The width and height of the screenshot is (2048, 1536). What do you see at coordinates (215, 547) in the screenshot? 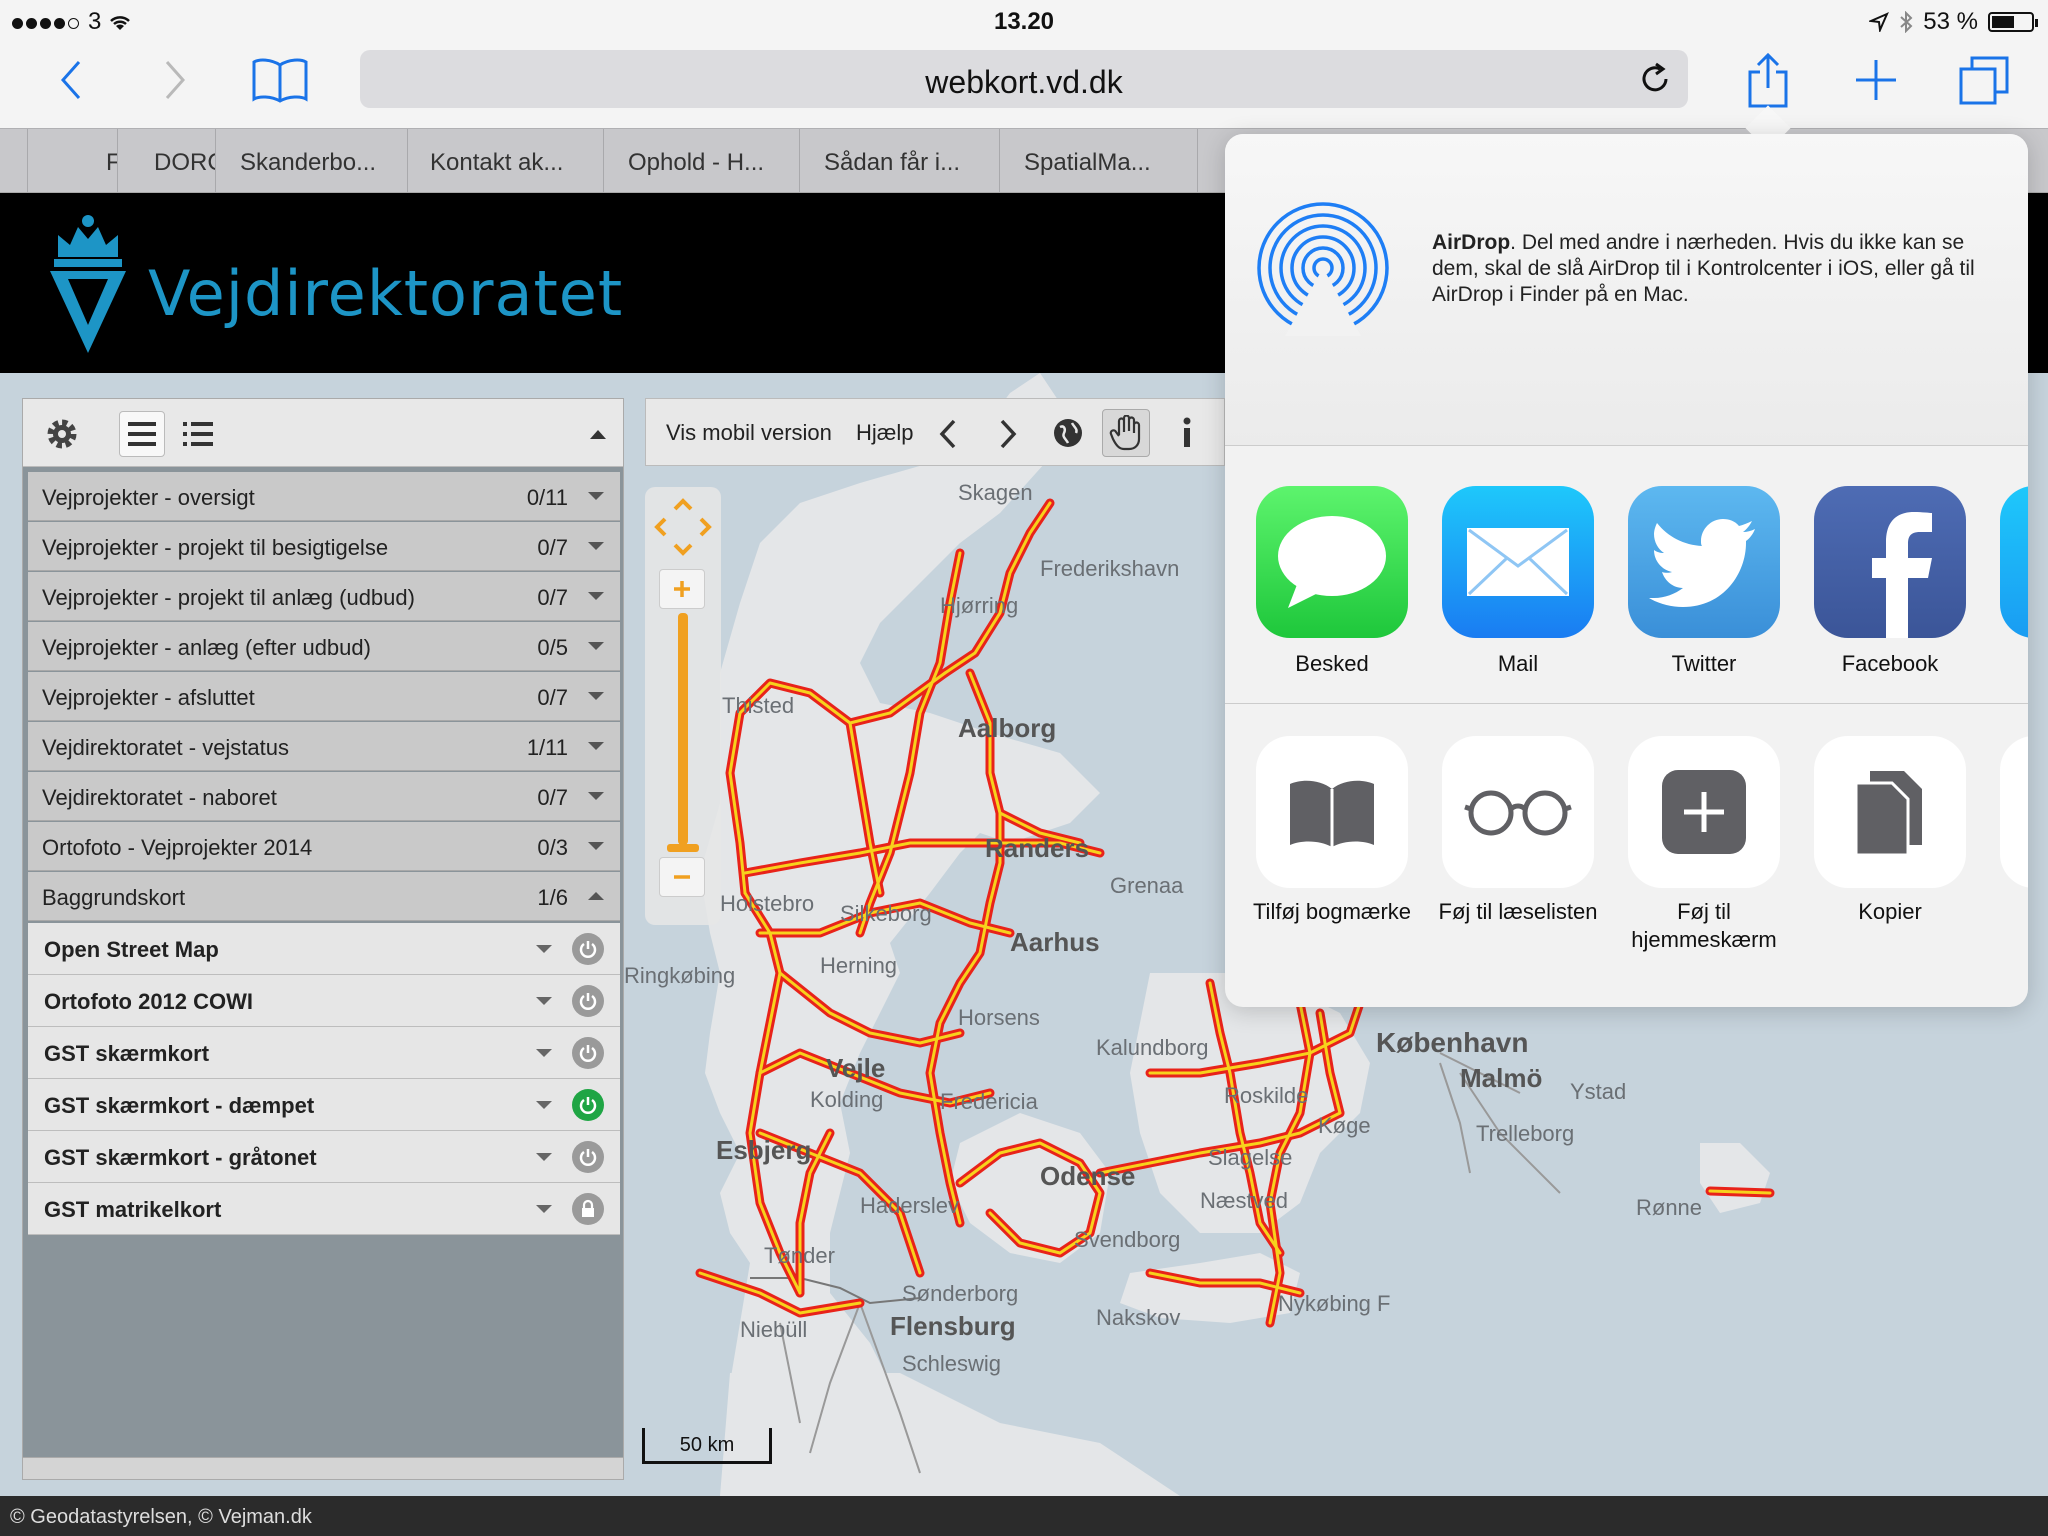
I see `layer-group-label: Vejprojekter - projekt til besigtigelse` at bounding box center [215, 547].